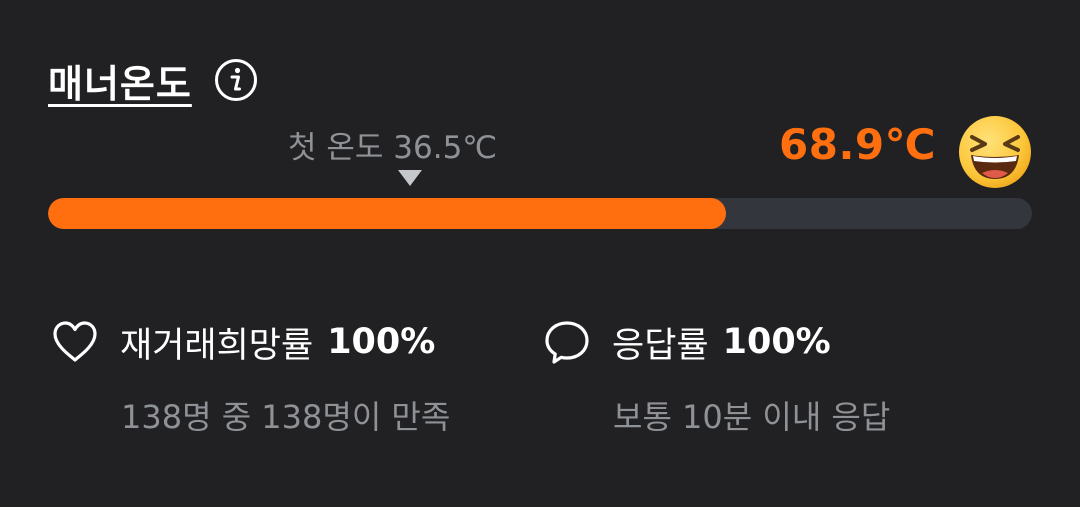  I want to click on response-rate-value: 100%, so click(776, 342).